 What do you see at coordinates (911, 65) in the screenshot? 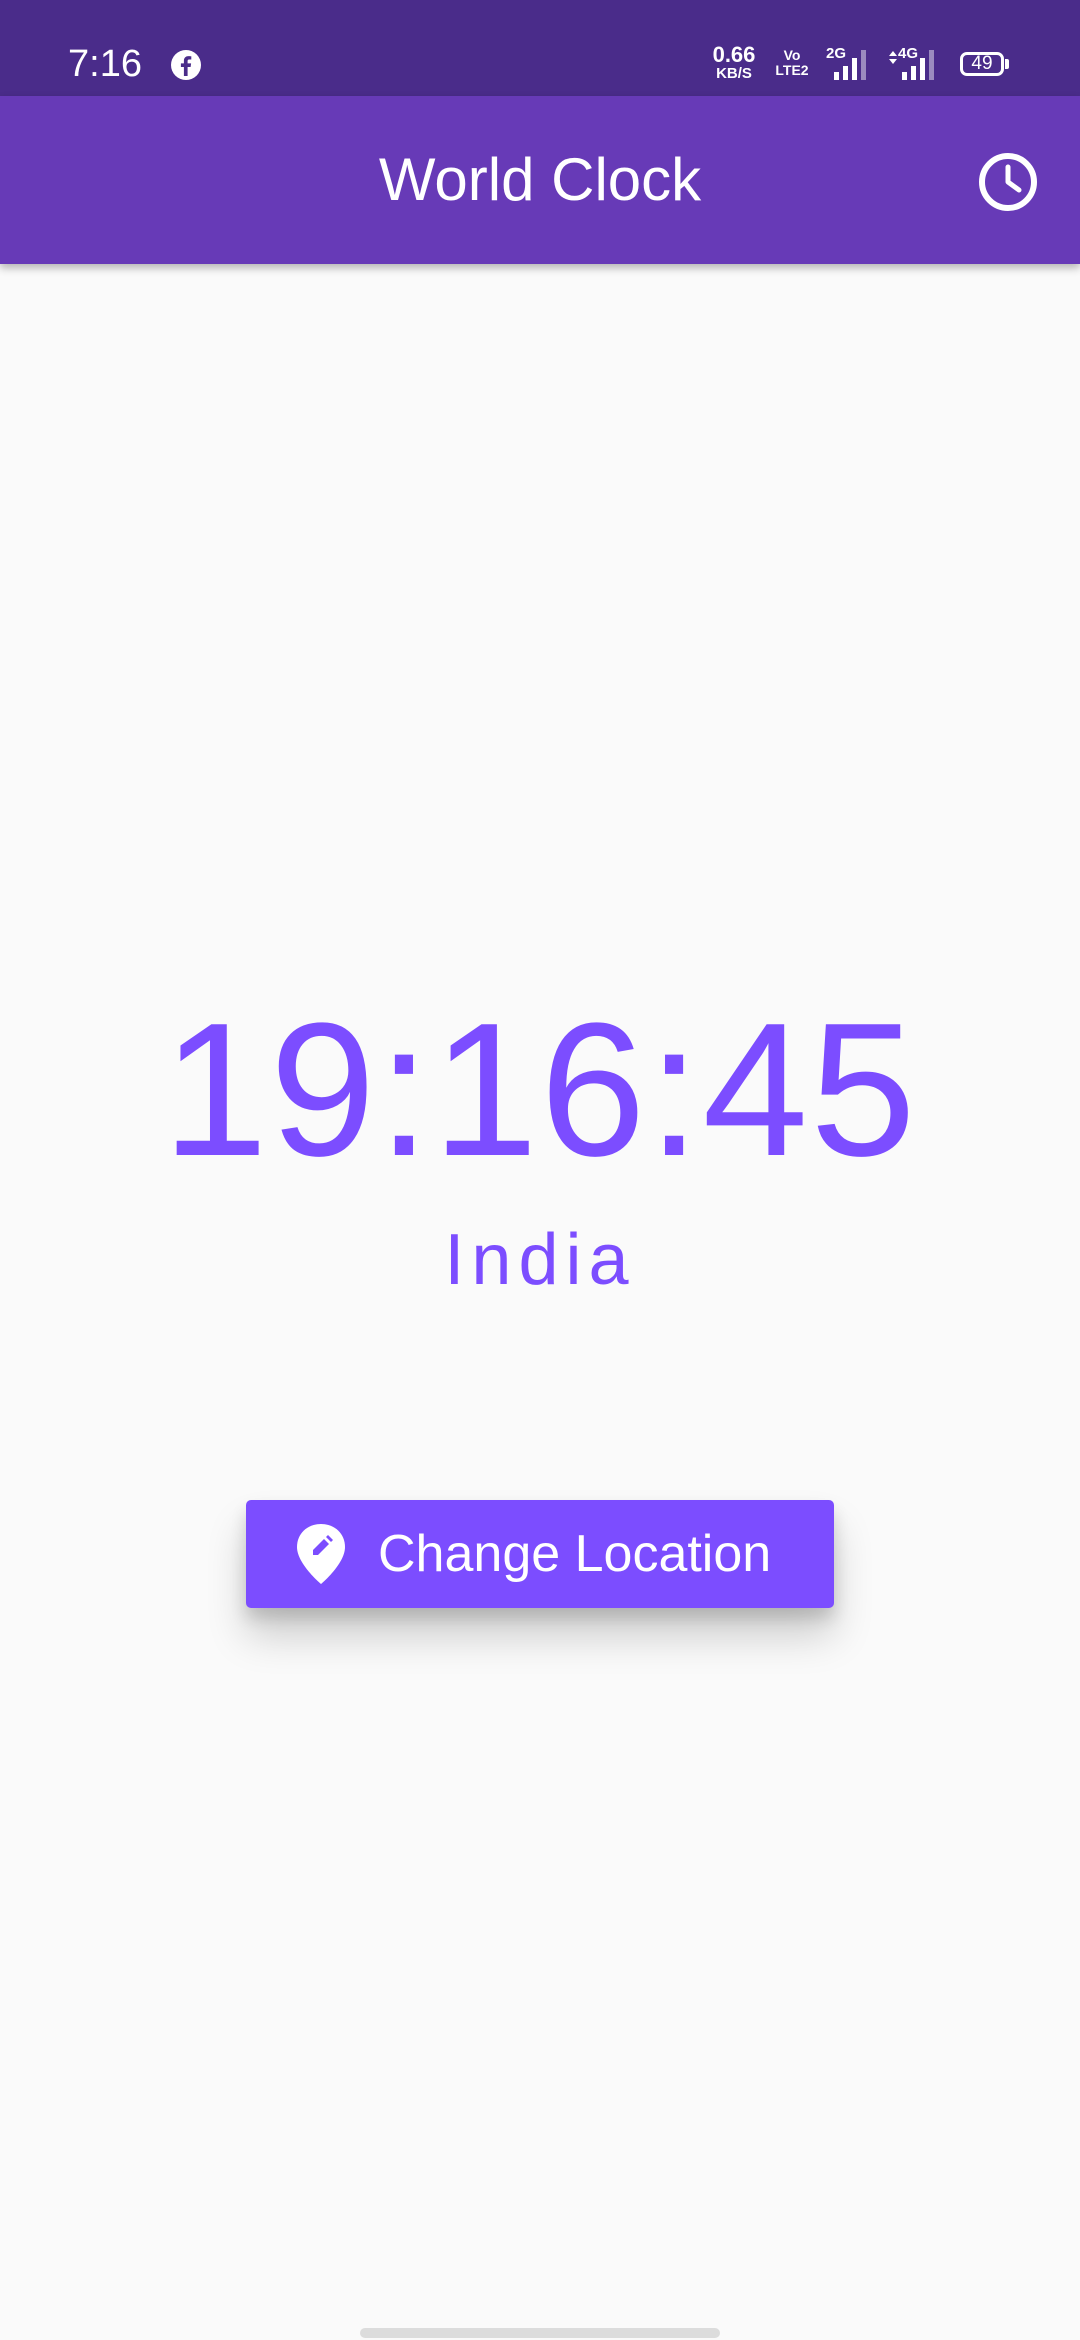
I see `signal-icon-sim2` at bounding box center [911, 65].